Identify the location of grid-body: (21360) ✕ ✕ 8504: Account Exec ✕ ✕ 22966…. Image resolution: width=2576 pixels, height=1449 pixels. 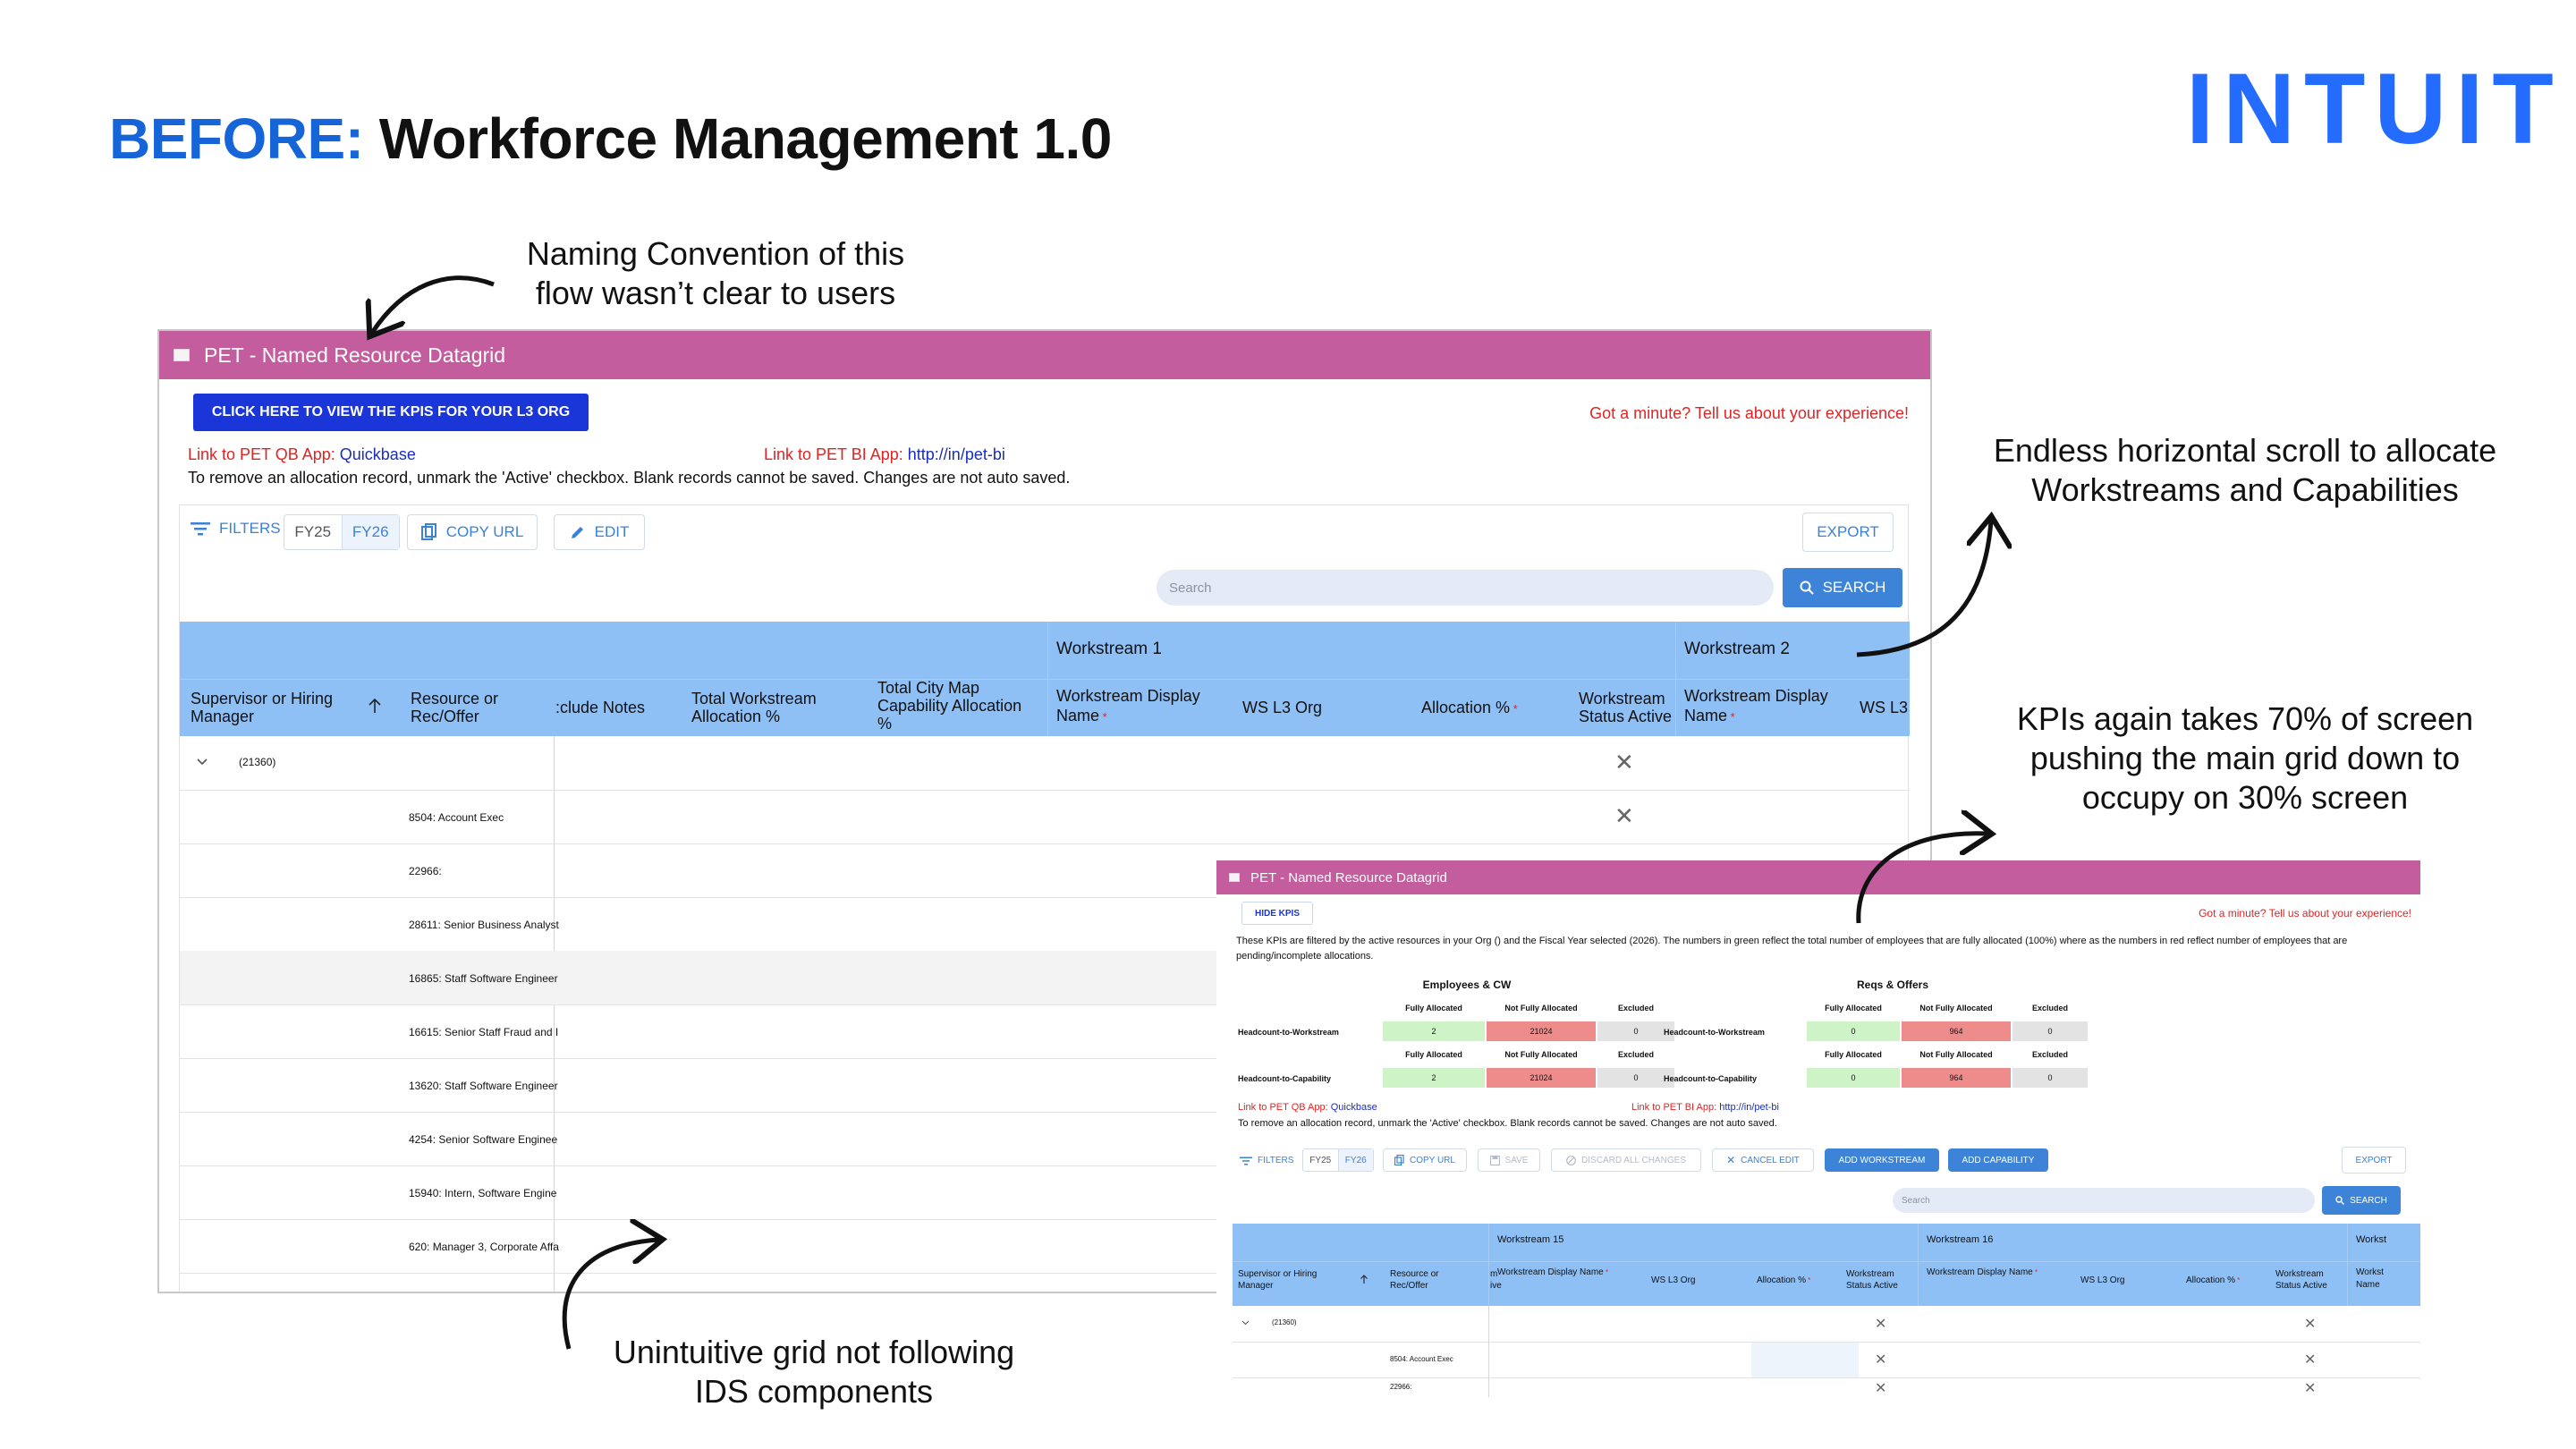
(1826, 1351).